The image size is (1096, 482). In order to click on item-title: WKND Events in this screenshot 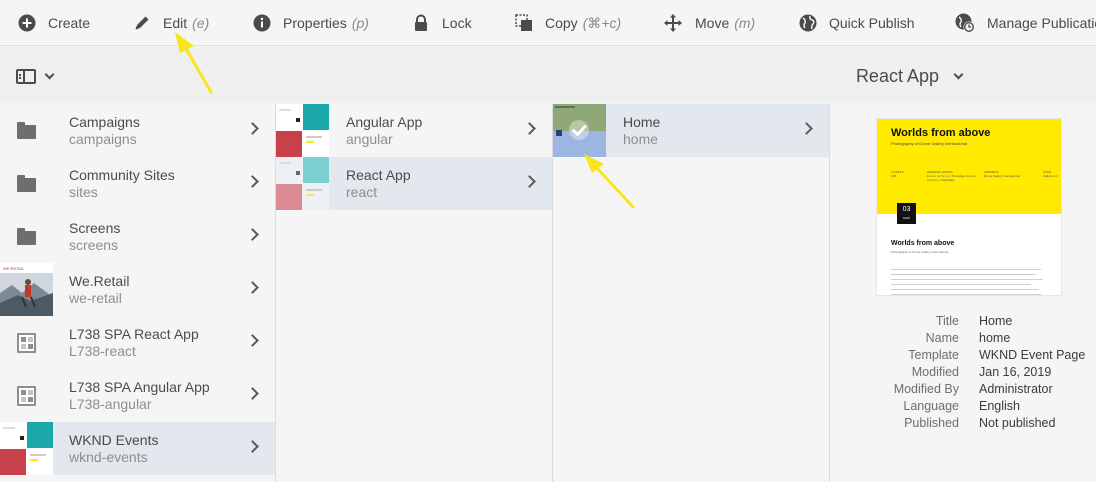, I will do `click(114, 440)`.